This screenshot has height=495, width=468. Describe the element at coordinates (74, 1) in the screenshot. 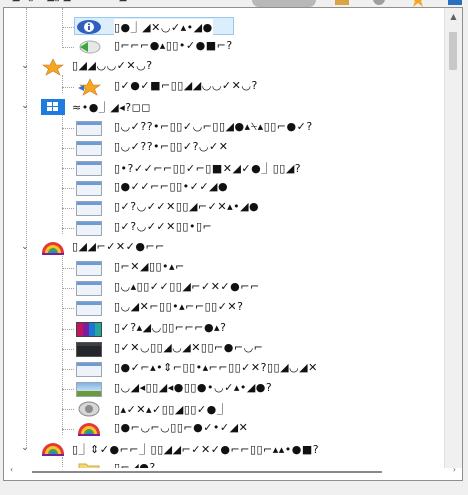

I see `toolbar-clipped-text: ▫ ◢✕▯ ▫ ◢▯ ◢▫ ▫ ✕ ▫▫ ◢ ▫ ▫` at that location.